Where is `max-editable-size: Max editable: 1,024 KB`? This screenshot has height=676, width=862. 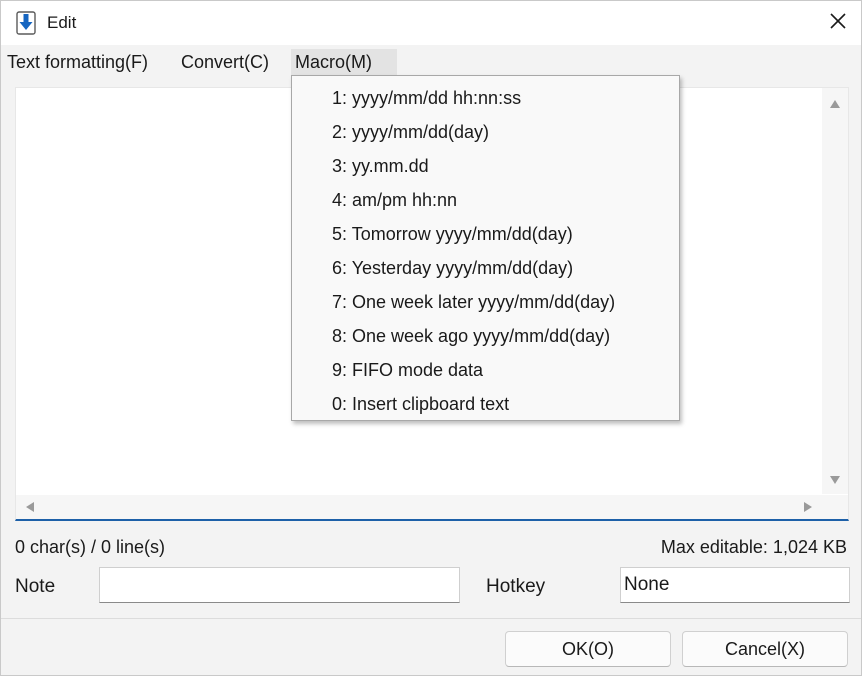
max-editable-size: Max editable: 1,024 KB is located at coordinates (753, 547).